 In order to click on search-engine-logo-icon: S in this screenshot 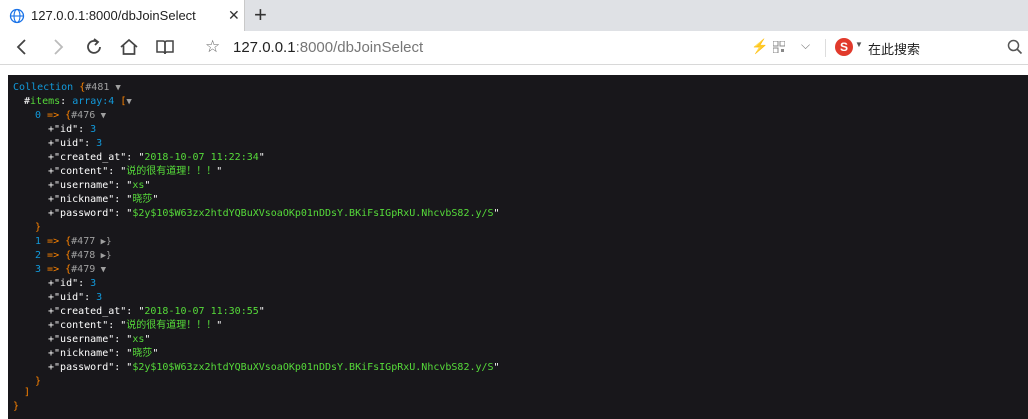, I will do `click(844, 47)`.